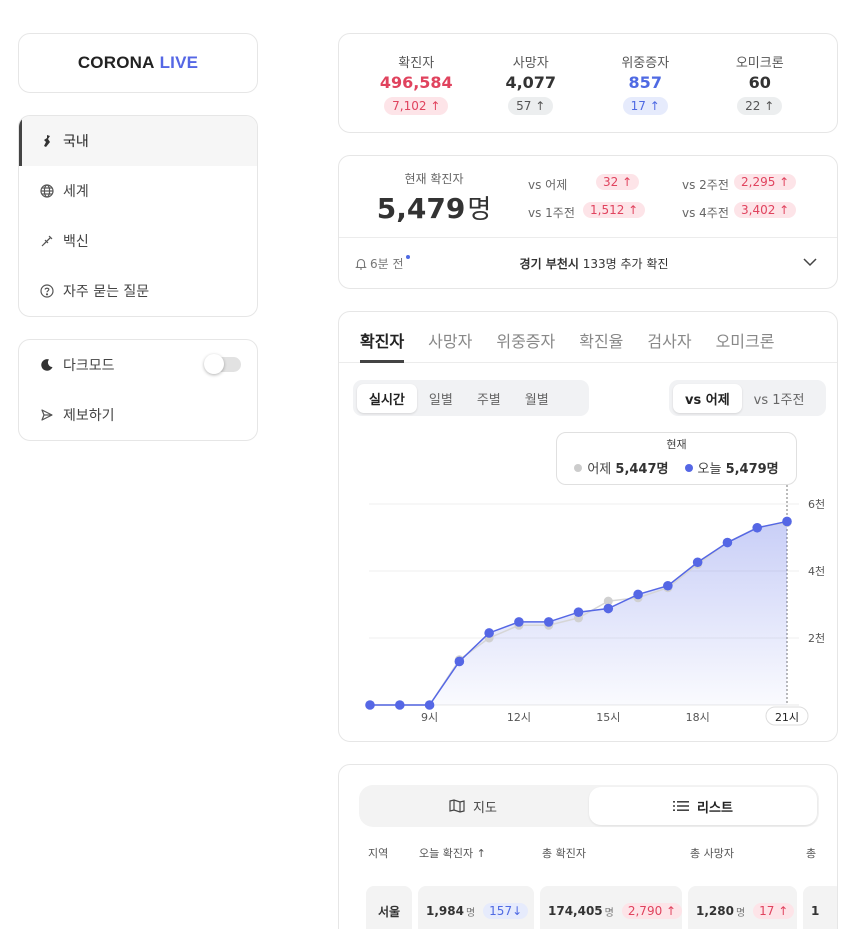 The height and width of the screenshot is (929, 865). Describe the element at coordinates (810, 263) in the screenshot. I see `chevron-down-icon` at that location.